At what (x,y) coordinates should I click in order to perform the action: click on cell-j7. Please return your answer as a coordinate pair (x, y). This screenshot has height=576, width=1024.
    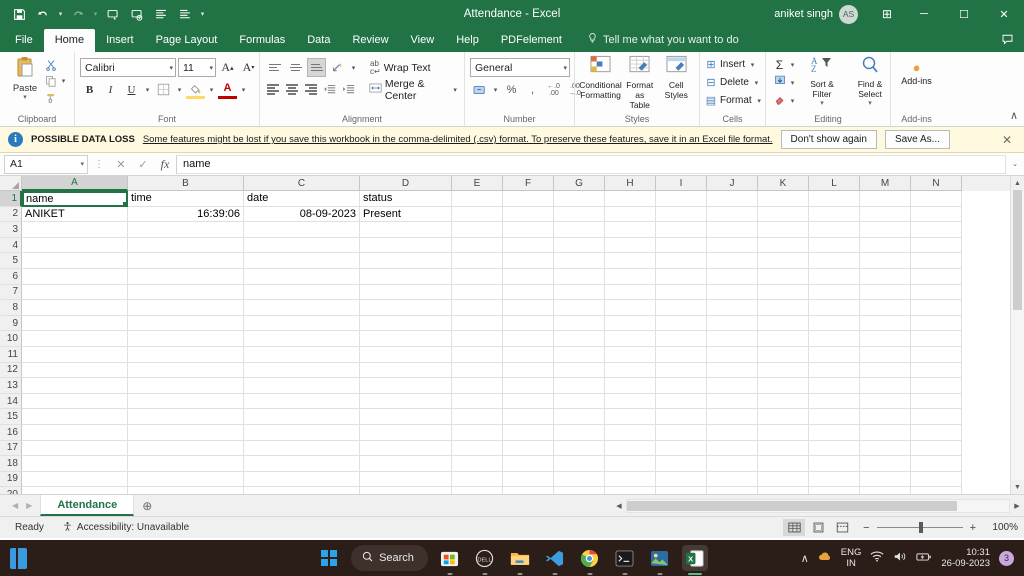
    Looking at the image, I should click on (732, 292).